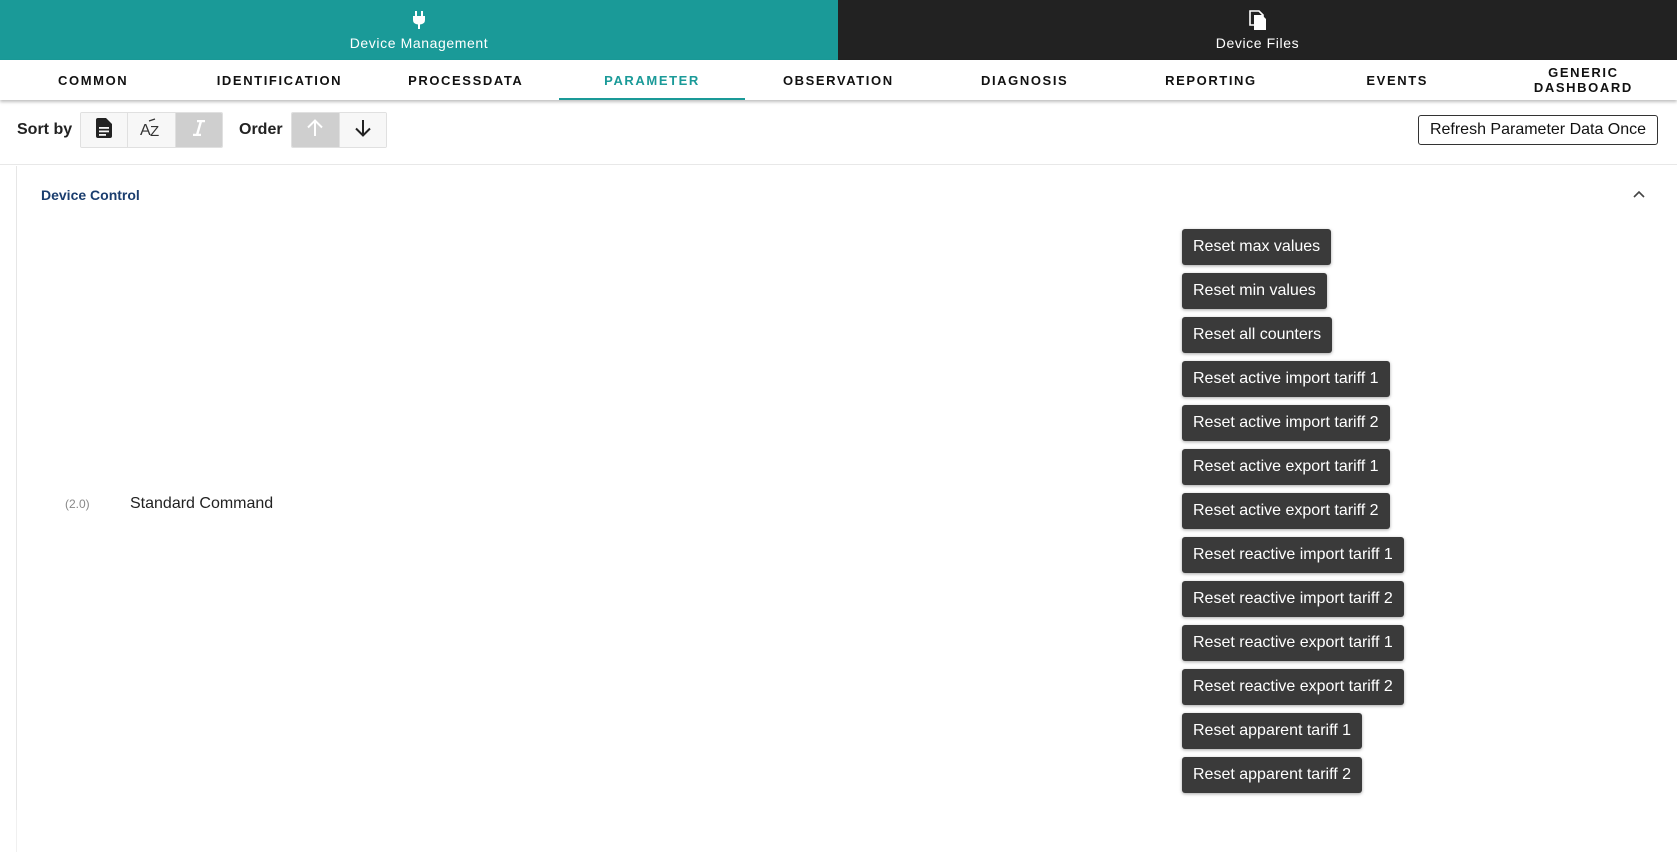  I want to click on refresh-parameter-button: Refresh Parameter Data Once, so click(1538, 130).